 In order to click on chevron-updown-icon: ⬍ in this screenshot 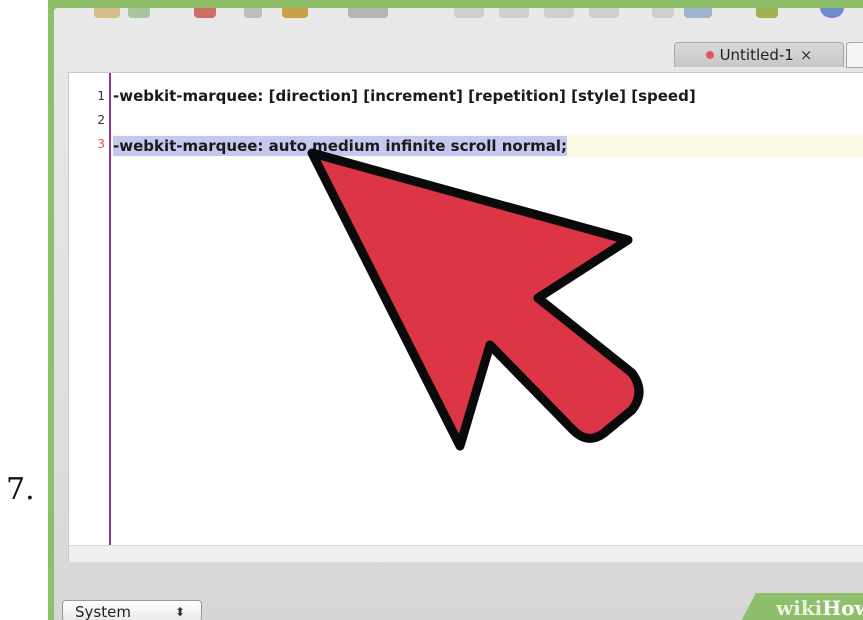, I will do `click(179, 612)`.